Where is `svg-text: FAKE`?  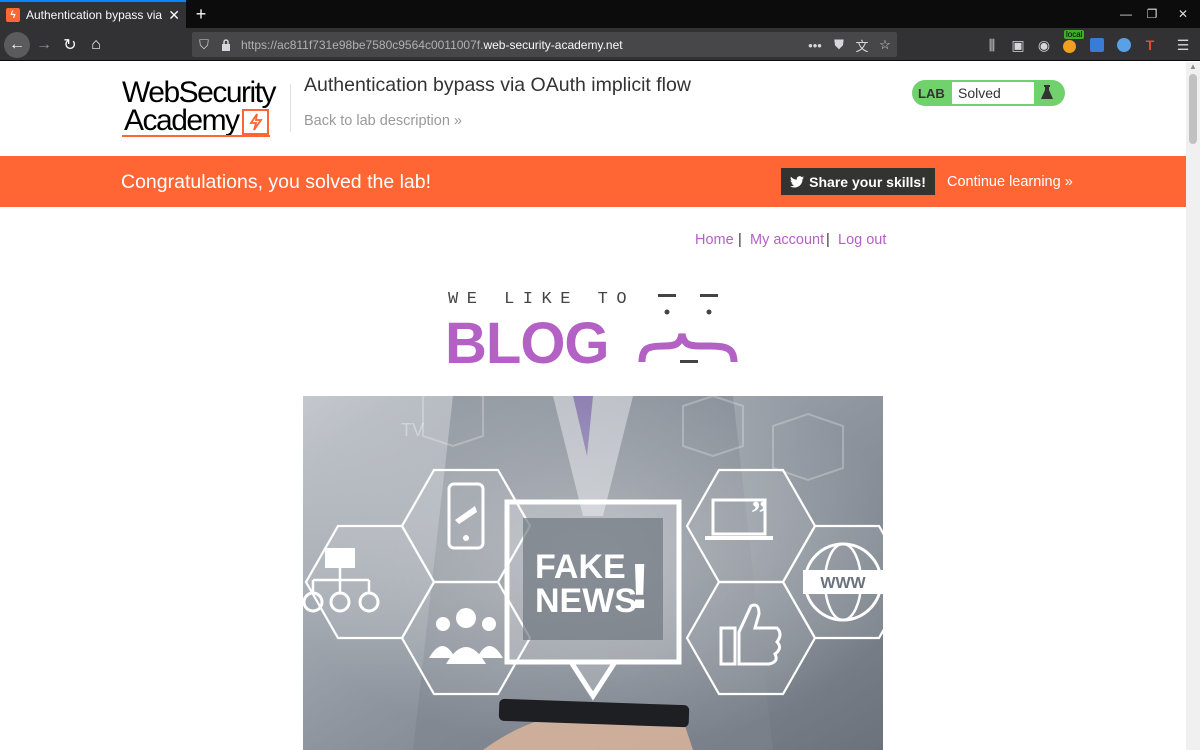
svg-text: FAKE is located at coordinates (580, 567).